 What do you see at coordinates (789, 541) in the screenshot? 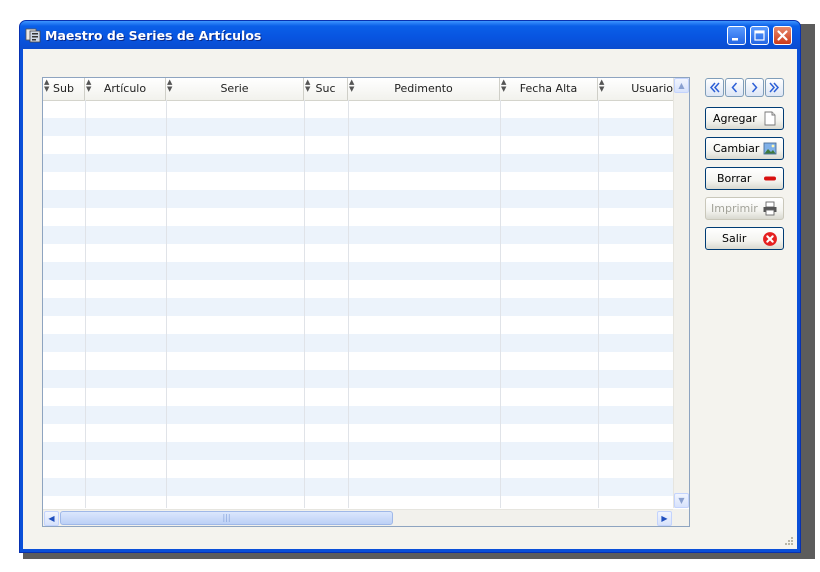
I see `resize-grip-icon` at bounding box center [789, 541].